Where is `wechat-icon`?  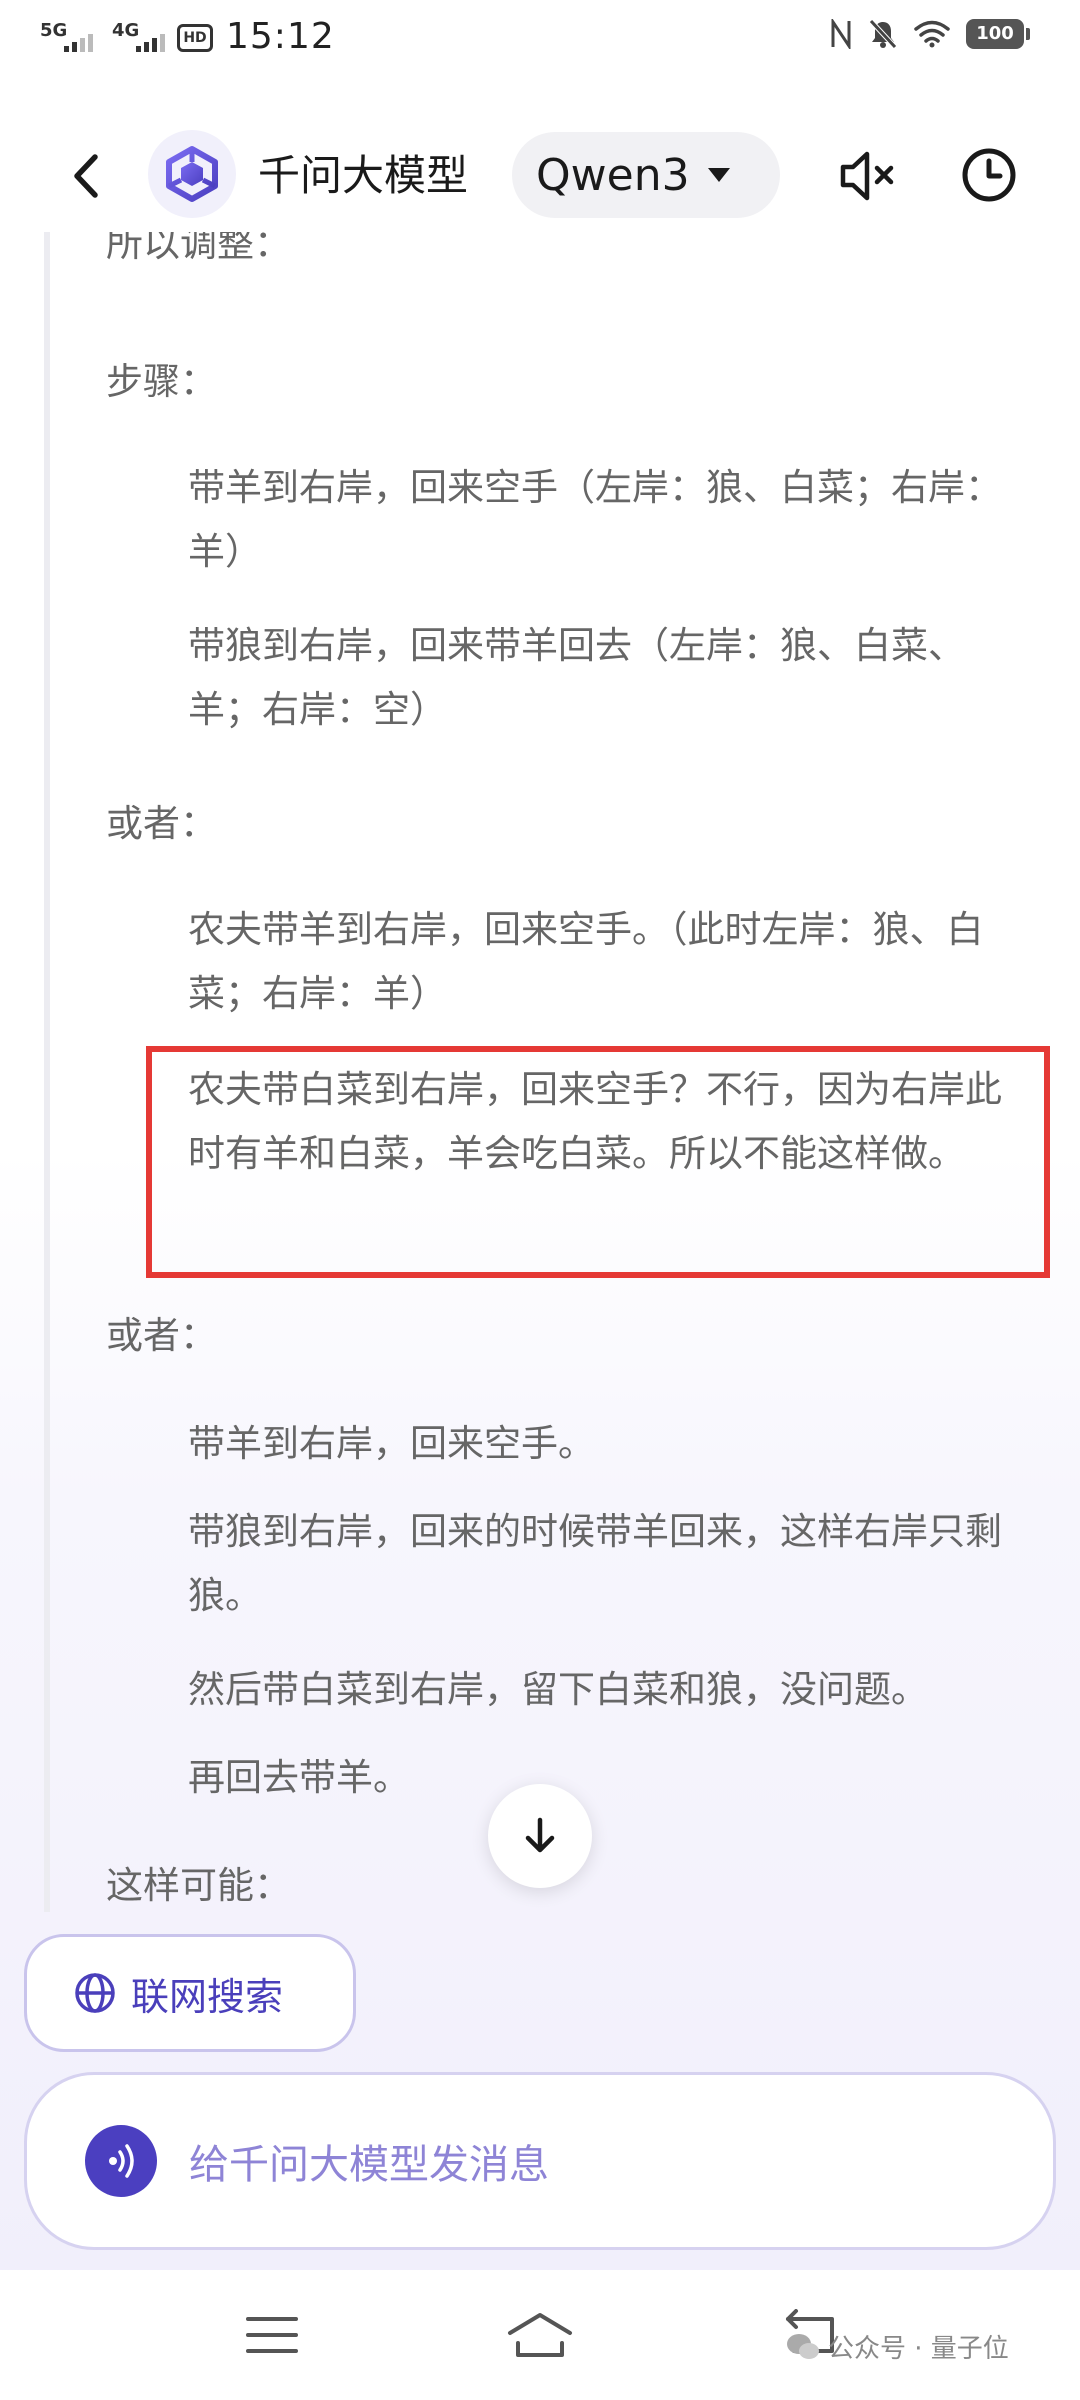 wechat-icon is located at coordinates (803, 2346).